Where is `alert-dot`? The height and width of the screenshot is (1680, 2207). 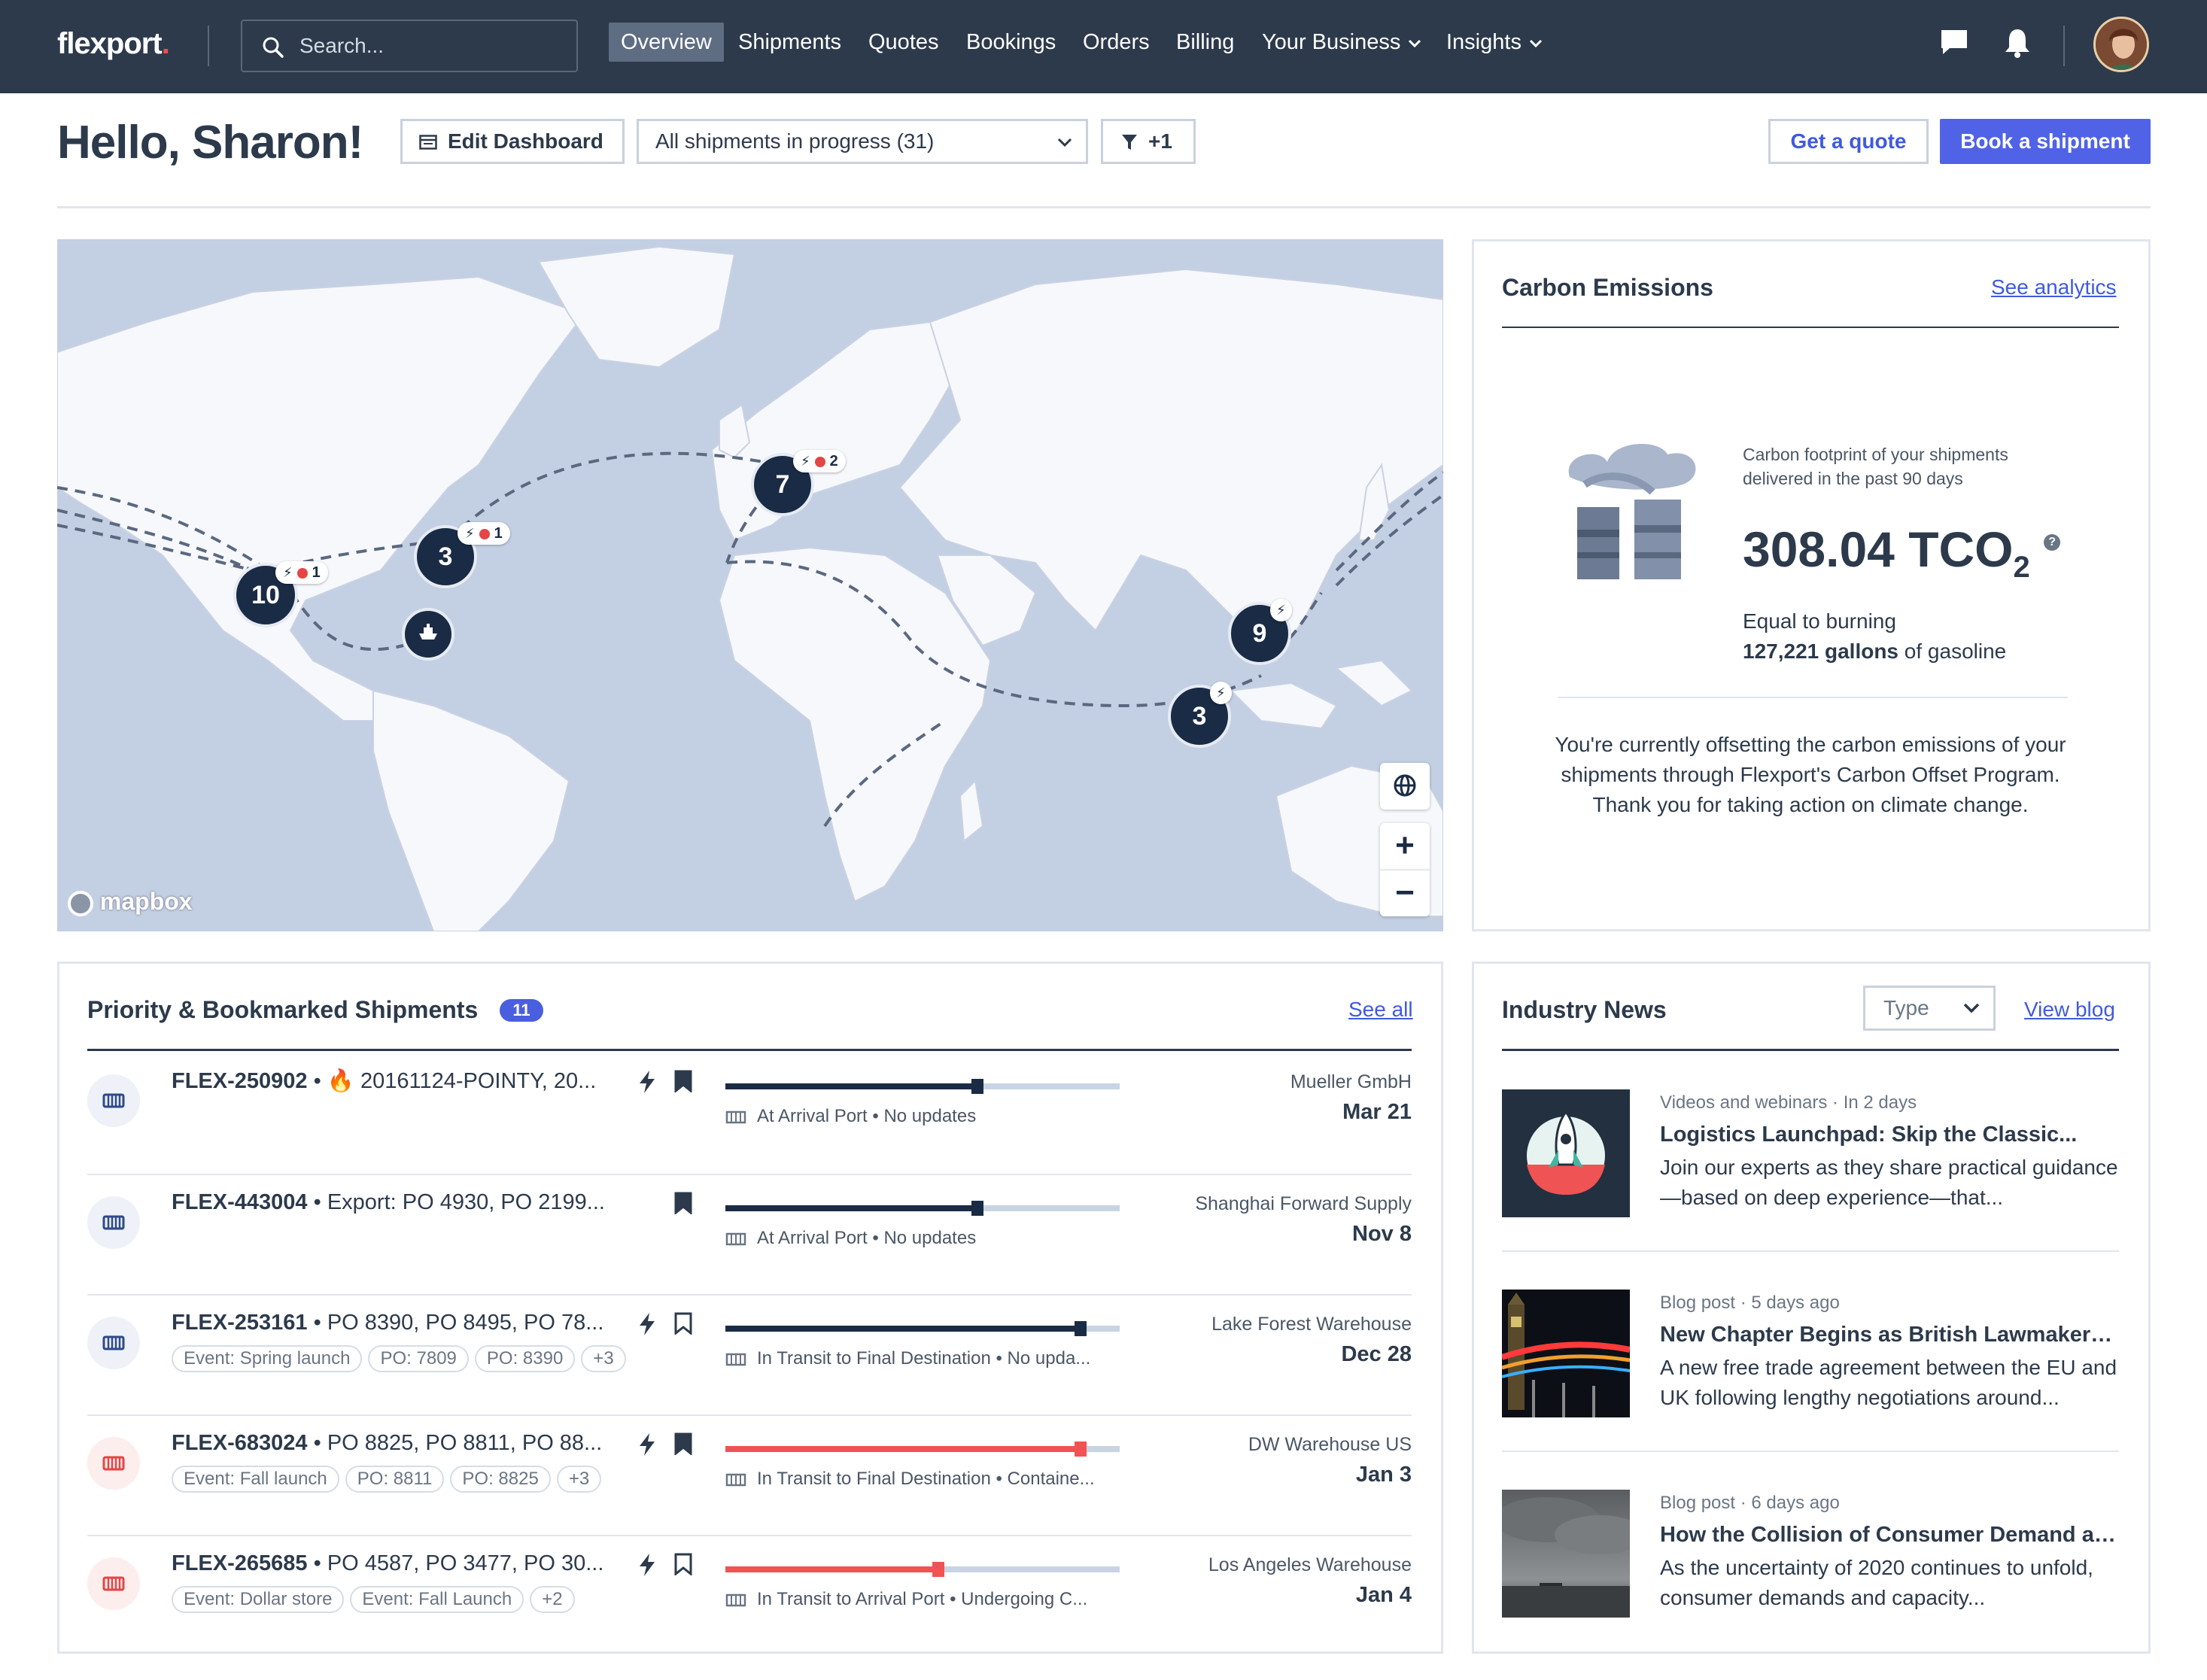
alert-dot is located at coordinates (302, 573).